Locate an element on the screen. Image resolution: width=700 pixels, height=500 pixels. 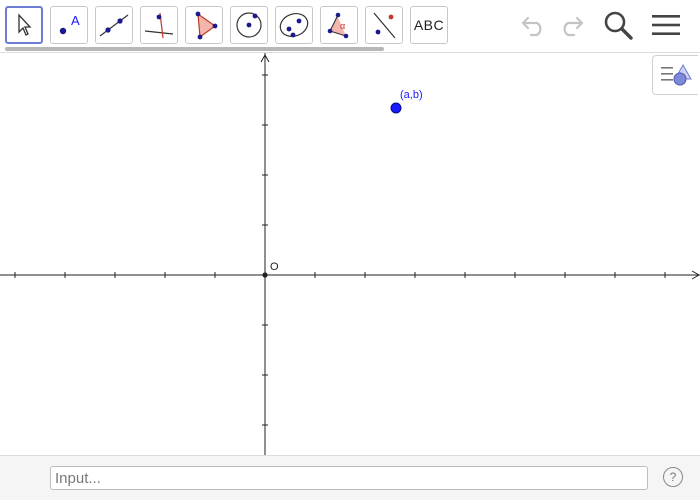
perpendicular-line-tool-button is located at coordinates (159, 25).